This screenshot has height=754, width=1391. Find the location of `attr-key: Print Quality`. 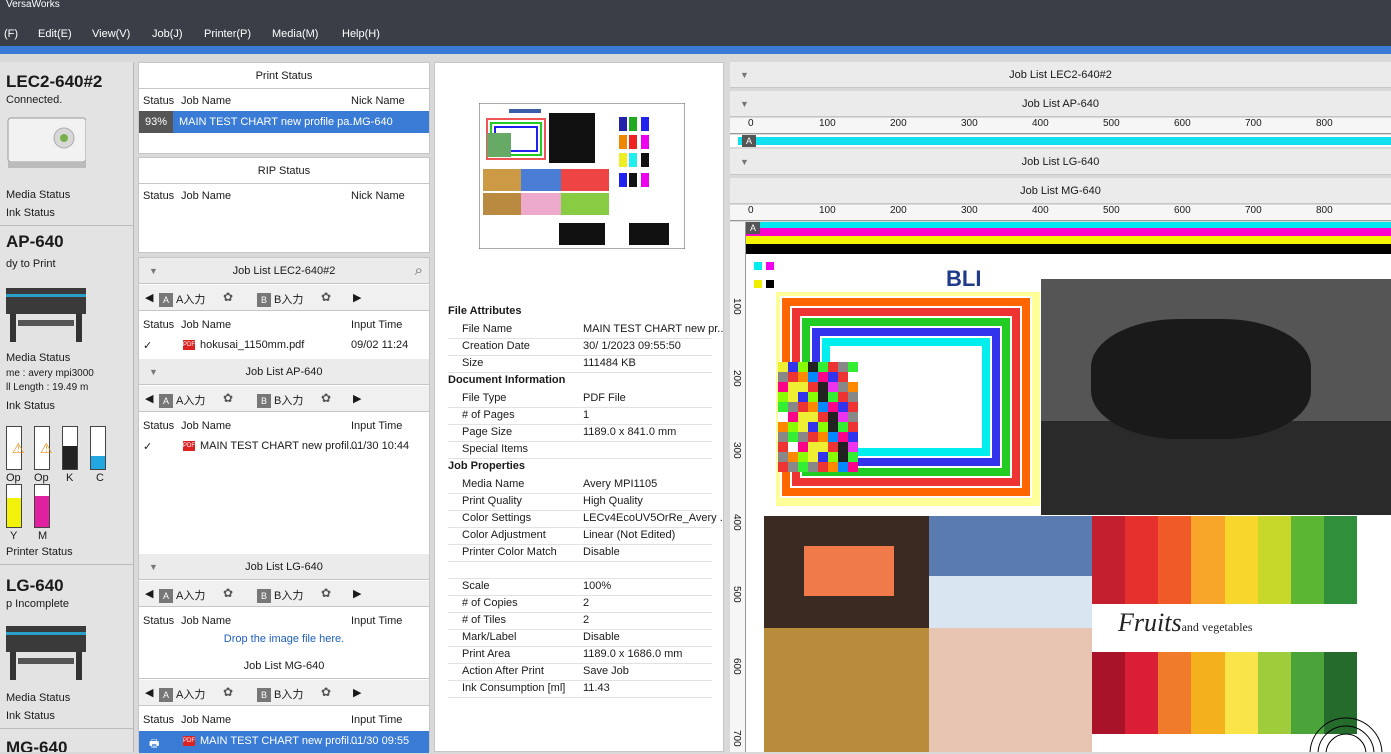

attr-key: Print Quality is located at coordinates (492, 501).